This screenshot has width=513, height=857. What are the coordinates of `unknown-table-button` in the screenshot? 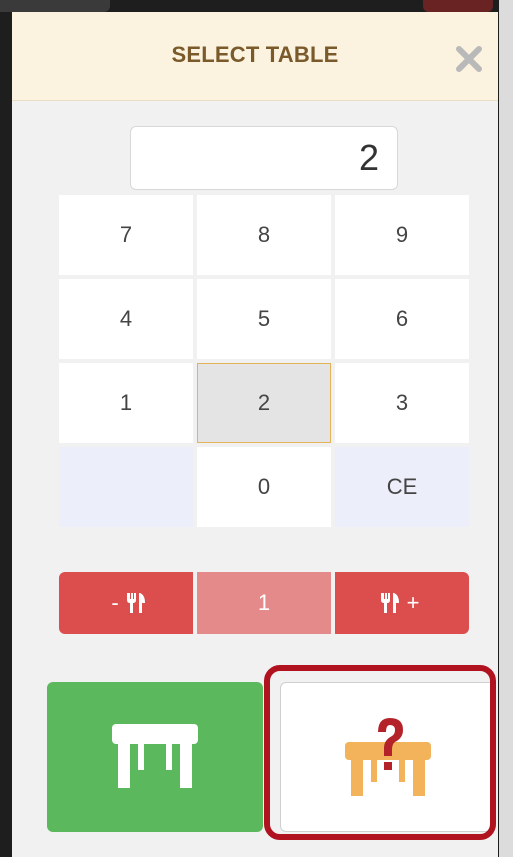 It's located at (388, 757).